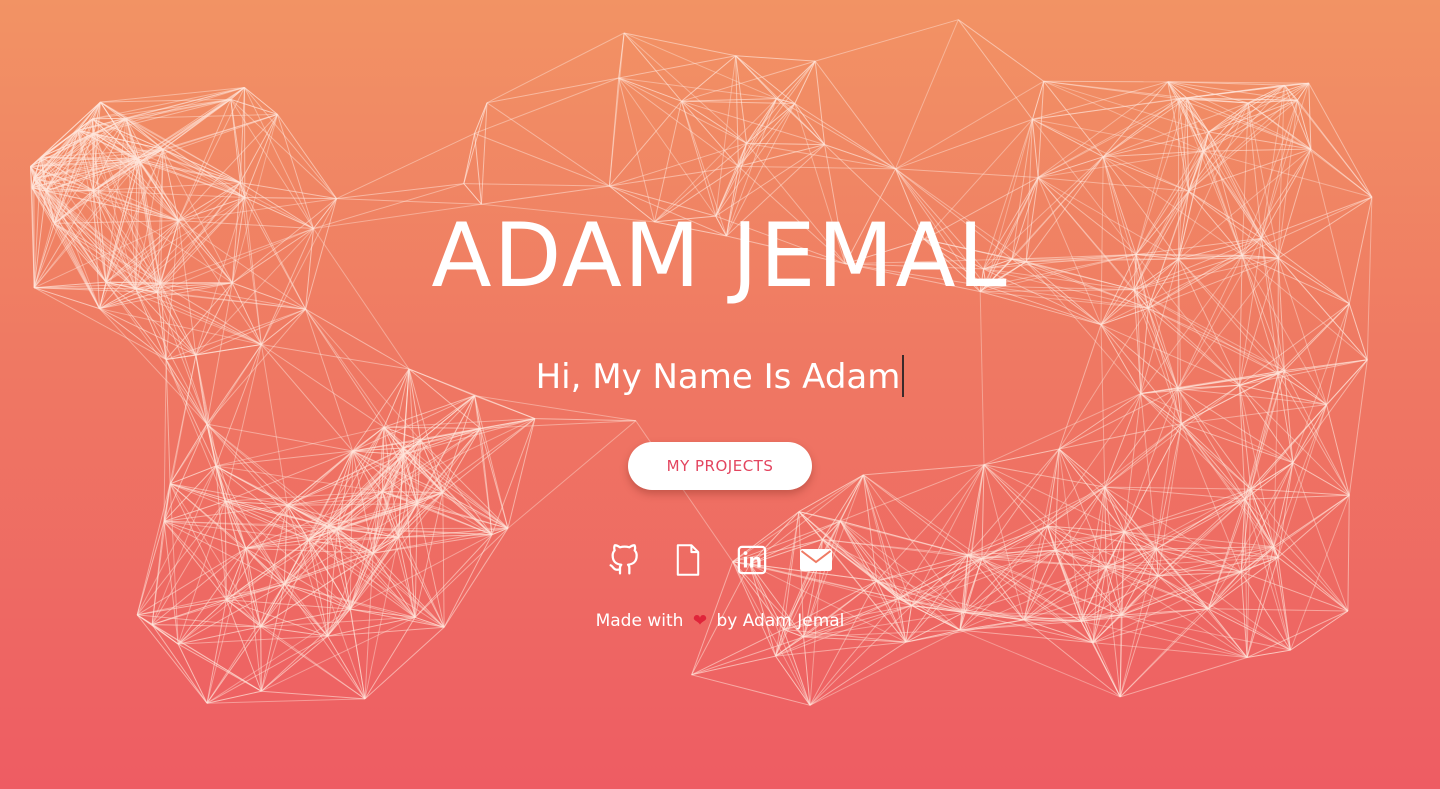 This screenshot has width=1440, height=789. I want to click on typed-intro: Hi, My Name Is Adam, so click(720, 377).